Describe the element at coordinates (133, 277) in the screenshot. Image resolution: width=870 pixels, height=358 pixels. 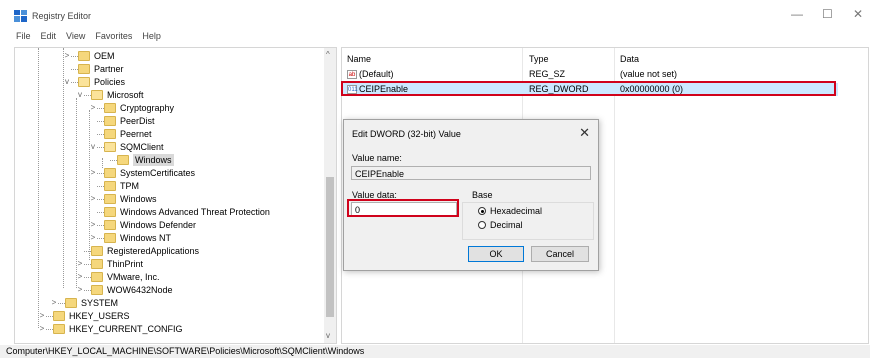
I see `tree-item-label: VMware, Inc.` at that location.